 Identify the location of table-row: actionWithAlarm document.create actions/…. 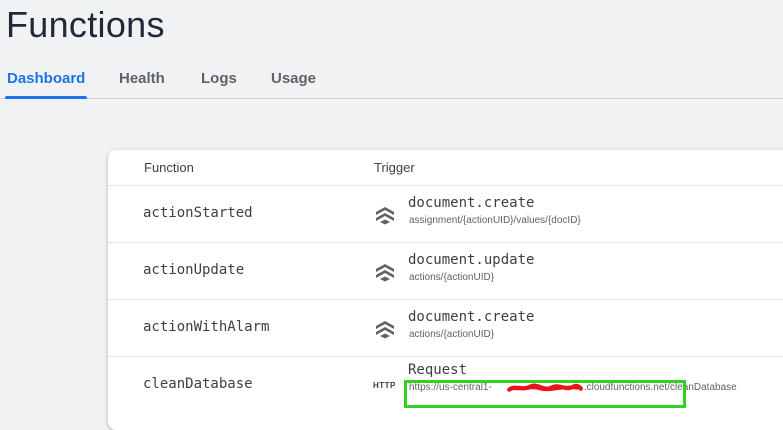
(445, 328).